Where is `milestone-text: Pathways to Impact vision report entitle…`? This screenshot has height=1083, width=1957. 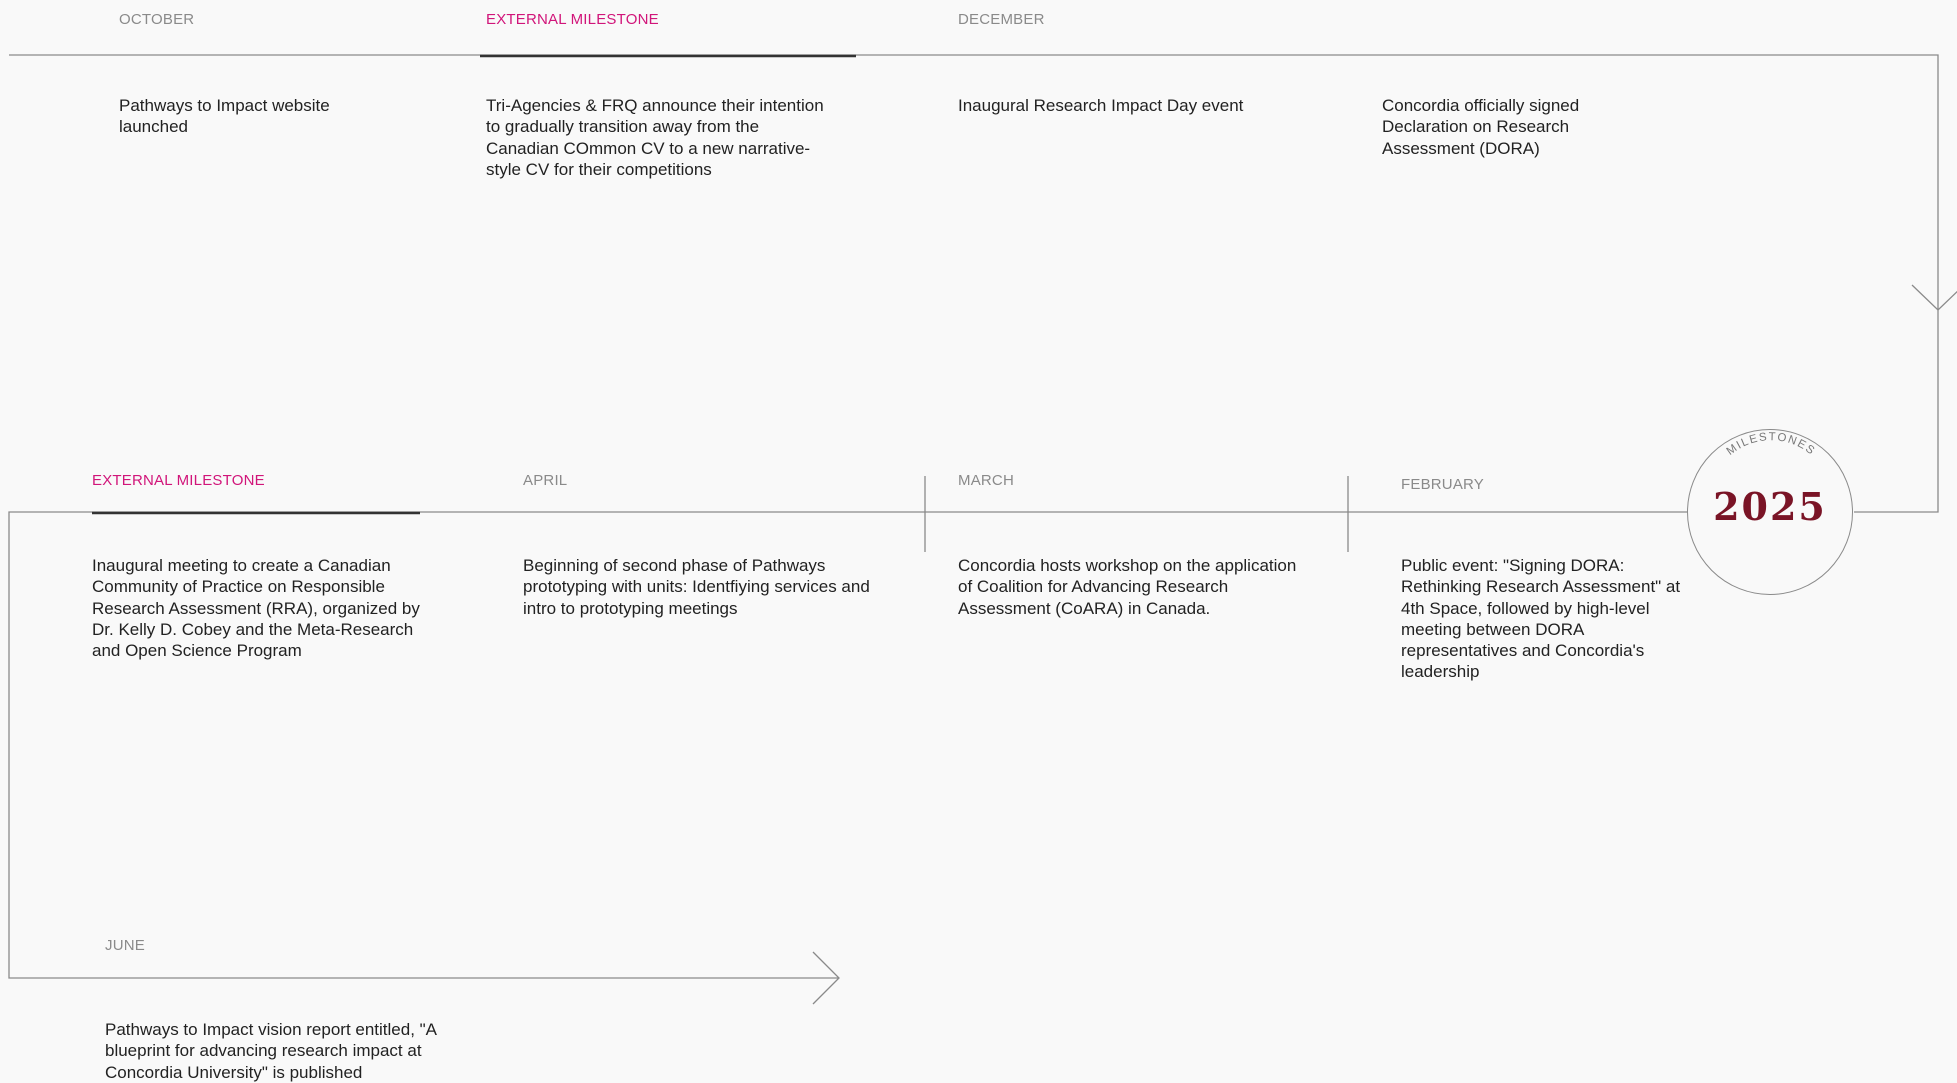 milestone-text: Pathways to Impact vision report entitle… is located at coordinates (271, 1051).